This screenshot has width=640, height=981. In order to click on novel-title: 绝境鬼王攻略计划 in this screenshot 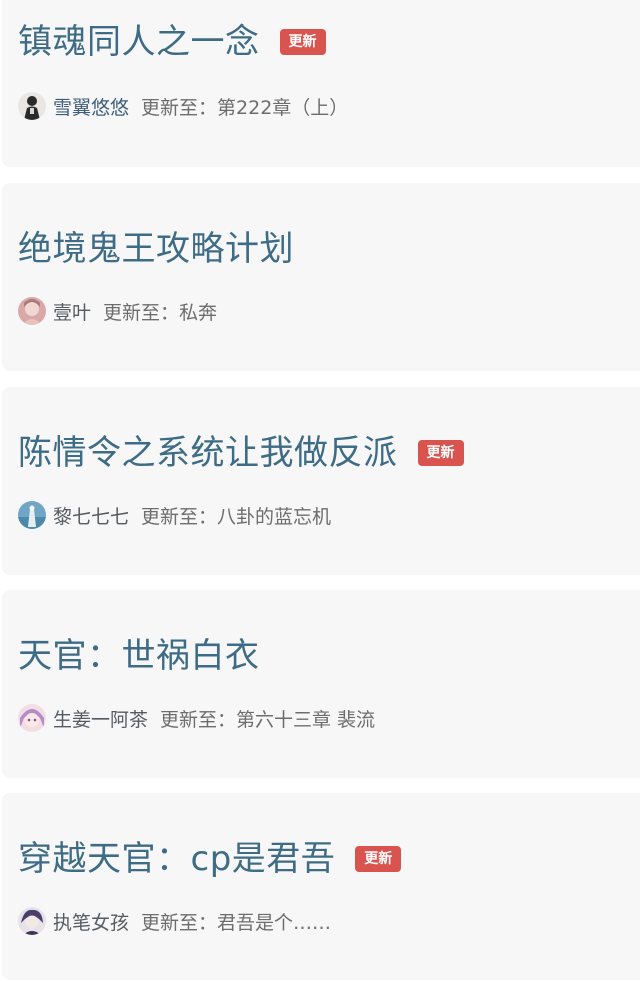, I will do `click(156, 249)`.